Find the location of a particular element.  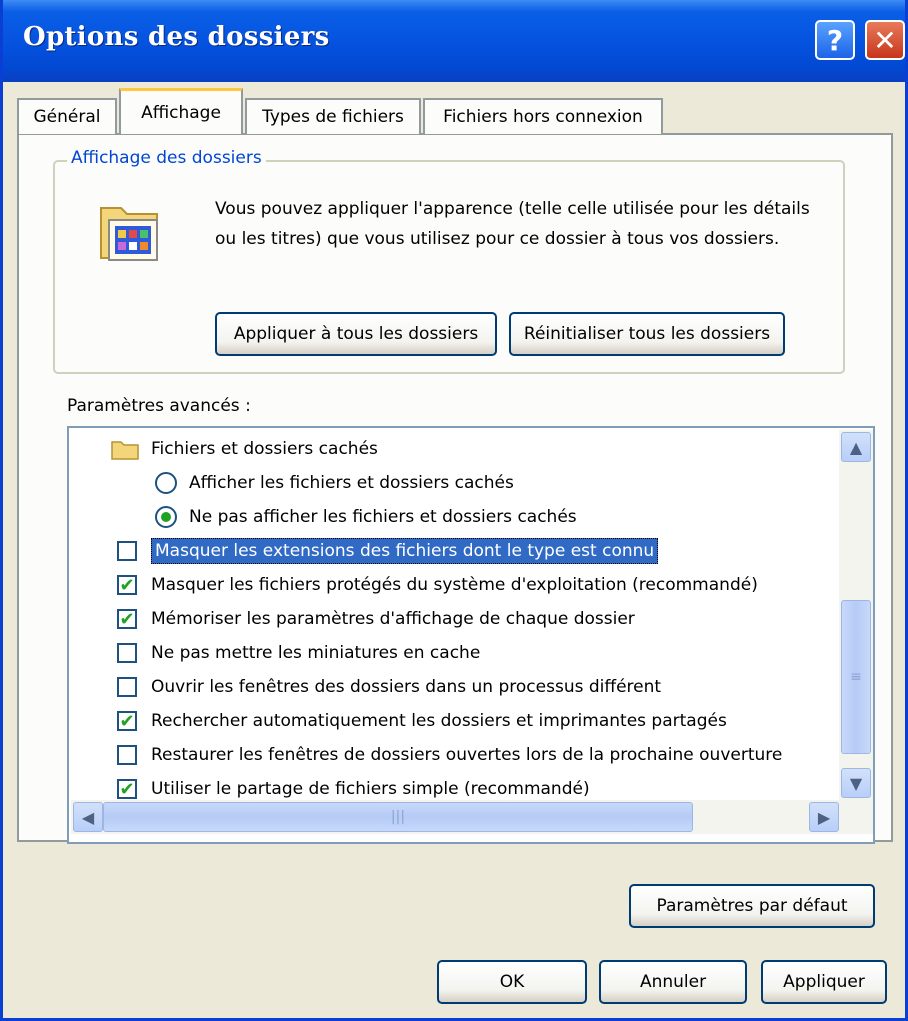

list-item-radio-show-hidden: Afficher les fichiers et dossiers cachés is located at coordinates (334, 483).